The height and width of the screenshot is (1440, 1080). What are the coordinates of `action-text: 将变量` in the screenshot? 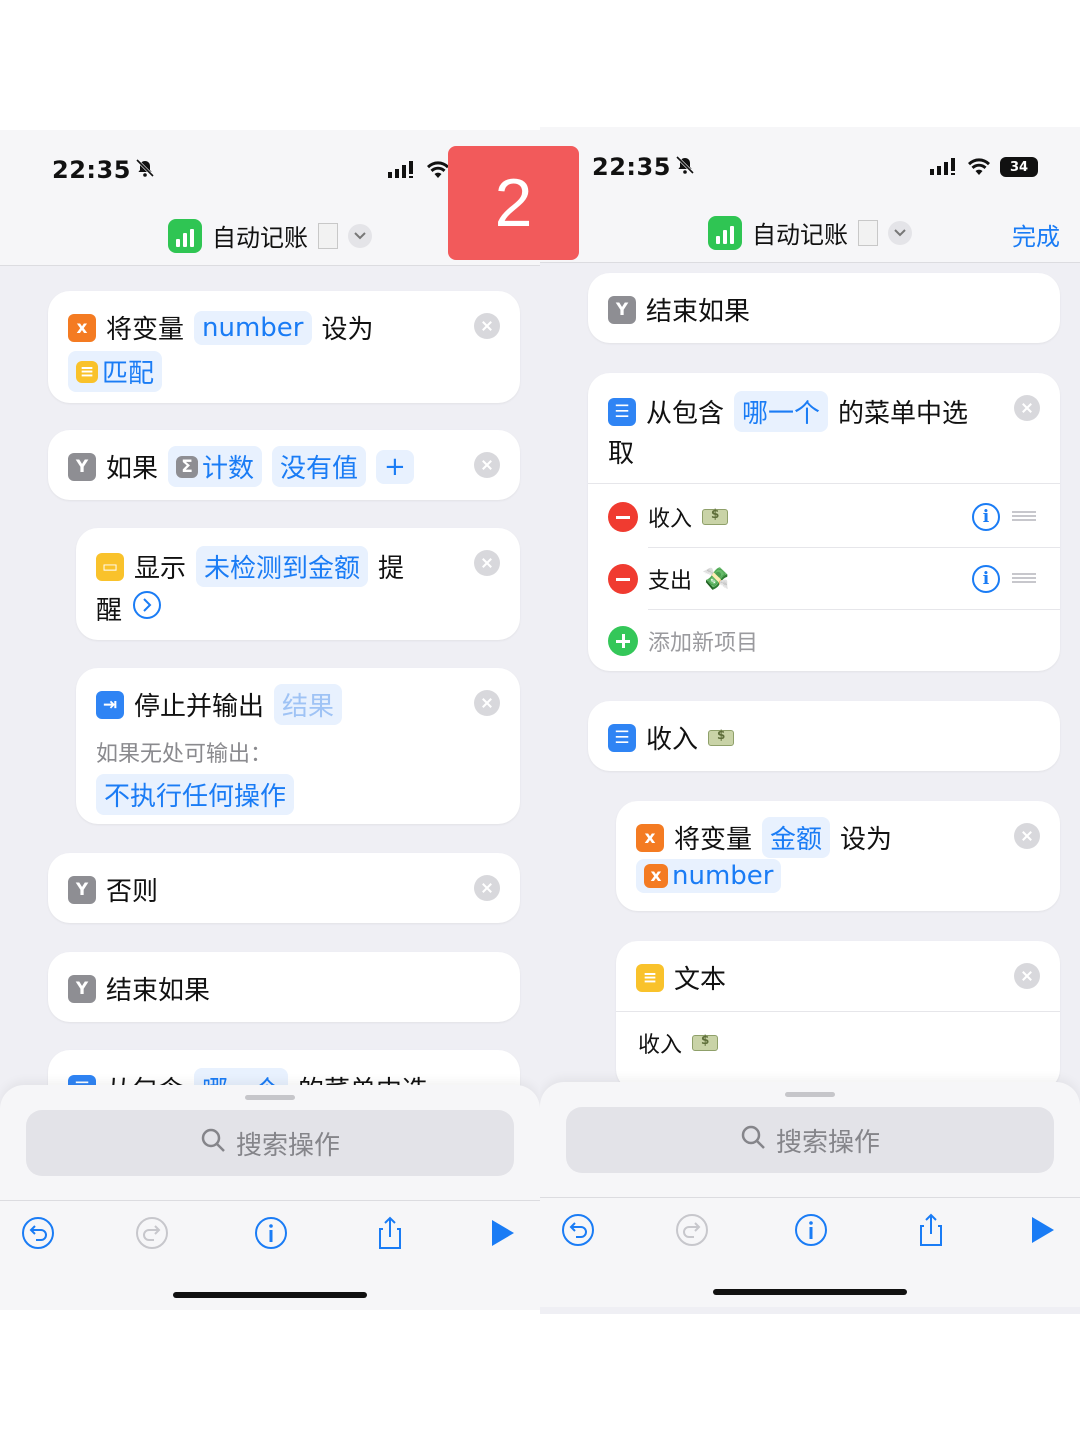 It's located at (713, 840).